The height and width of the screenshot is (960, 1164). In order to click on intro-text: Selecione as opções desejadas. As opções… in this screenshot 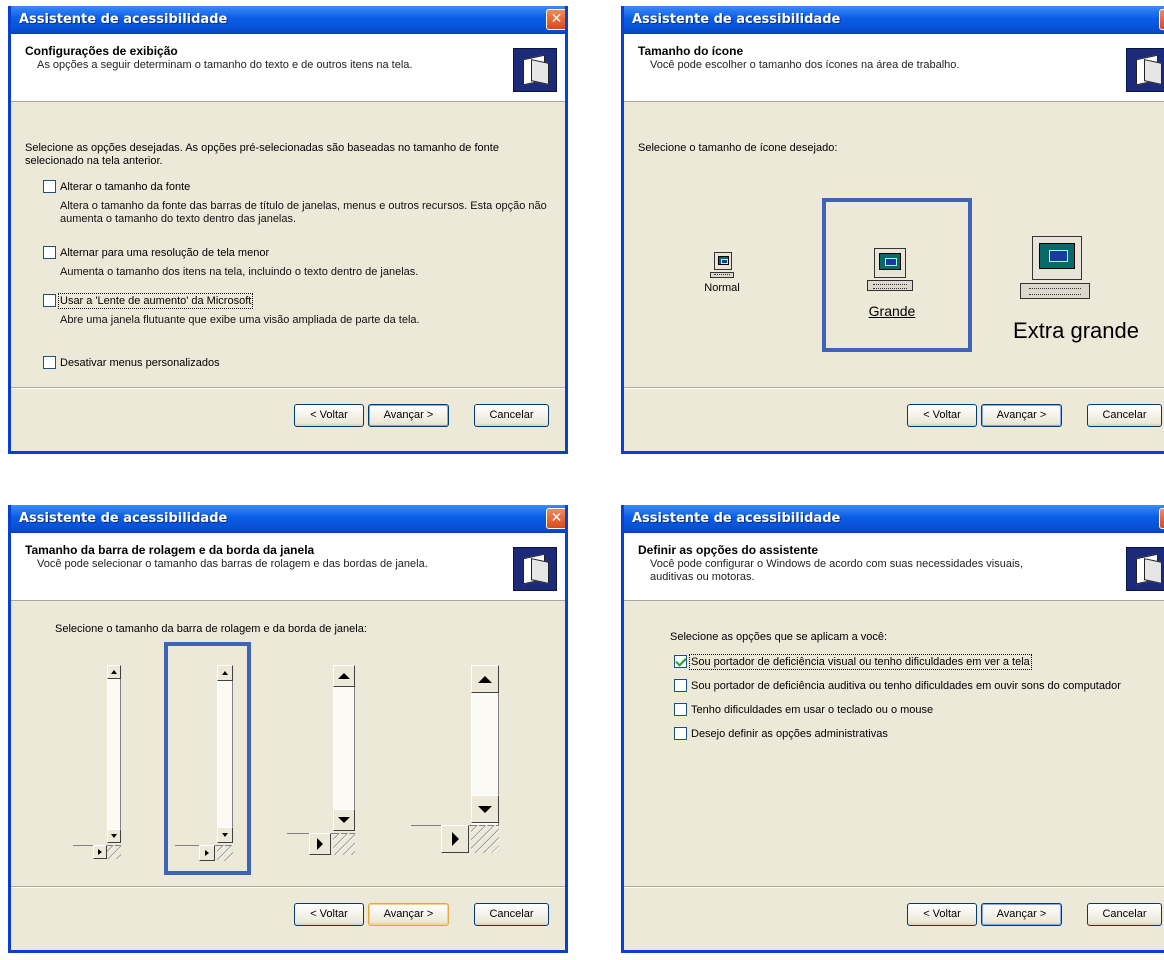, I will do `click(262, 154)`.